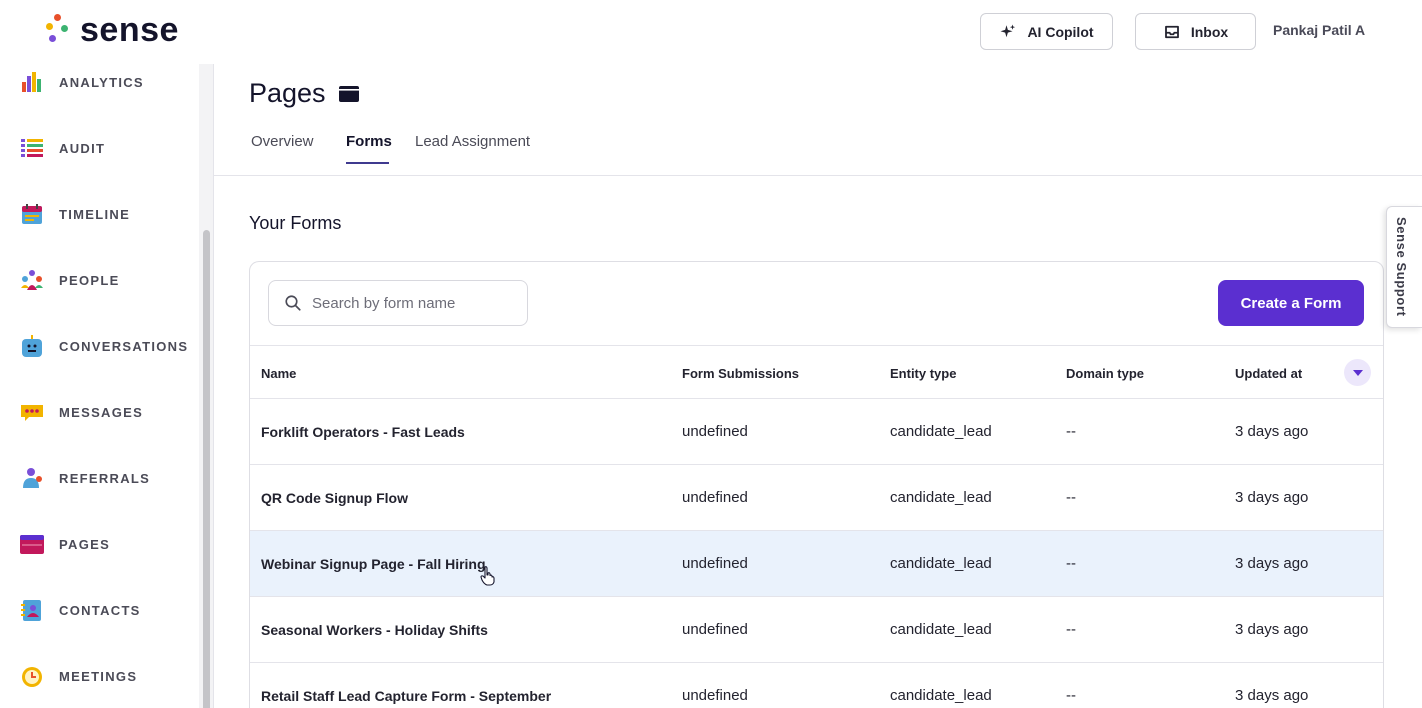  Describe the element at coordinates (206, 469) in the screenshot. I see `sidebar-scrollbar-thumb` at that location.